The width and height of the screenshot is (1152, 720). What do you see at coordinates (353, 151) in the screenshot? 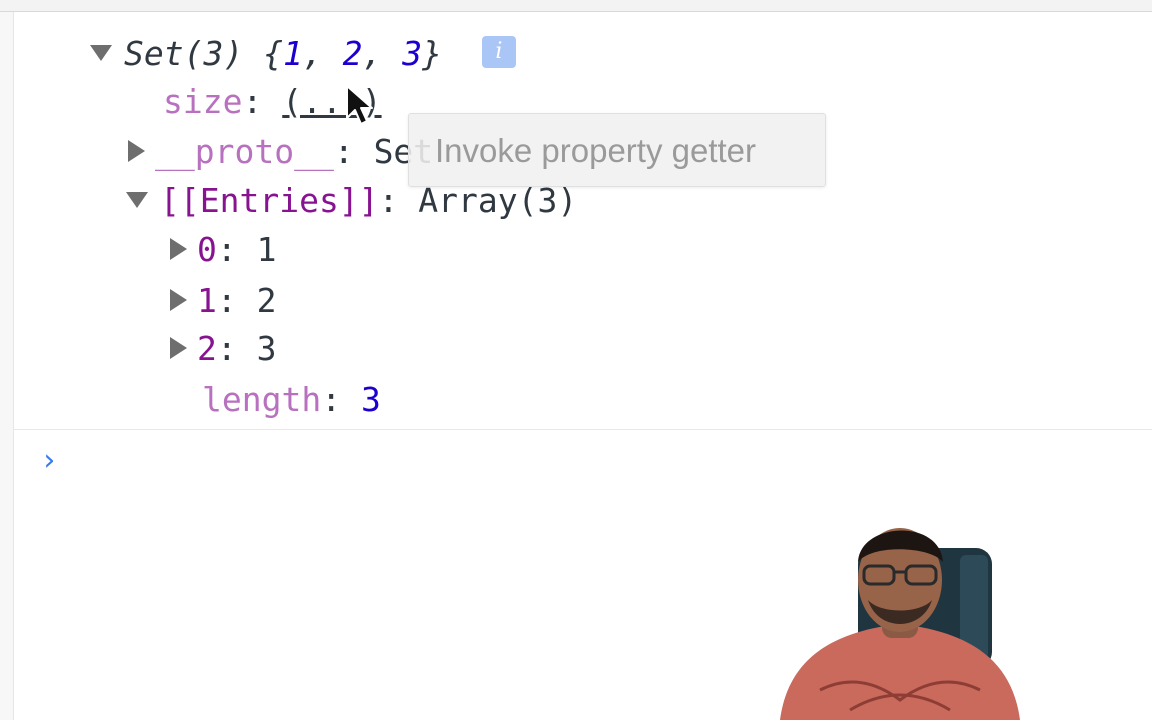
I see `proto-colon: :` at bounding box center [353, 151].